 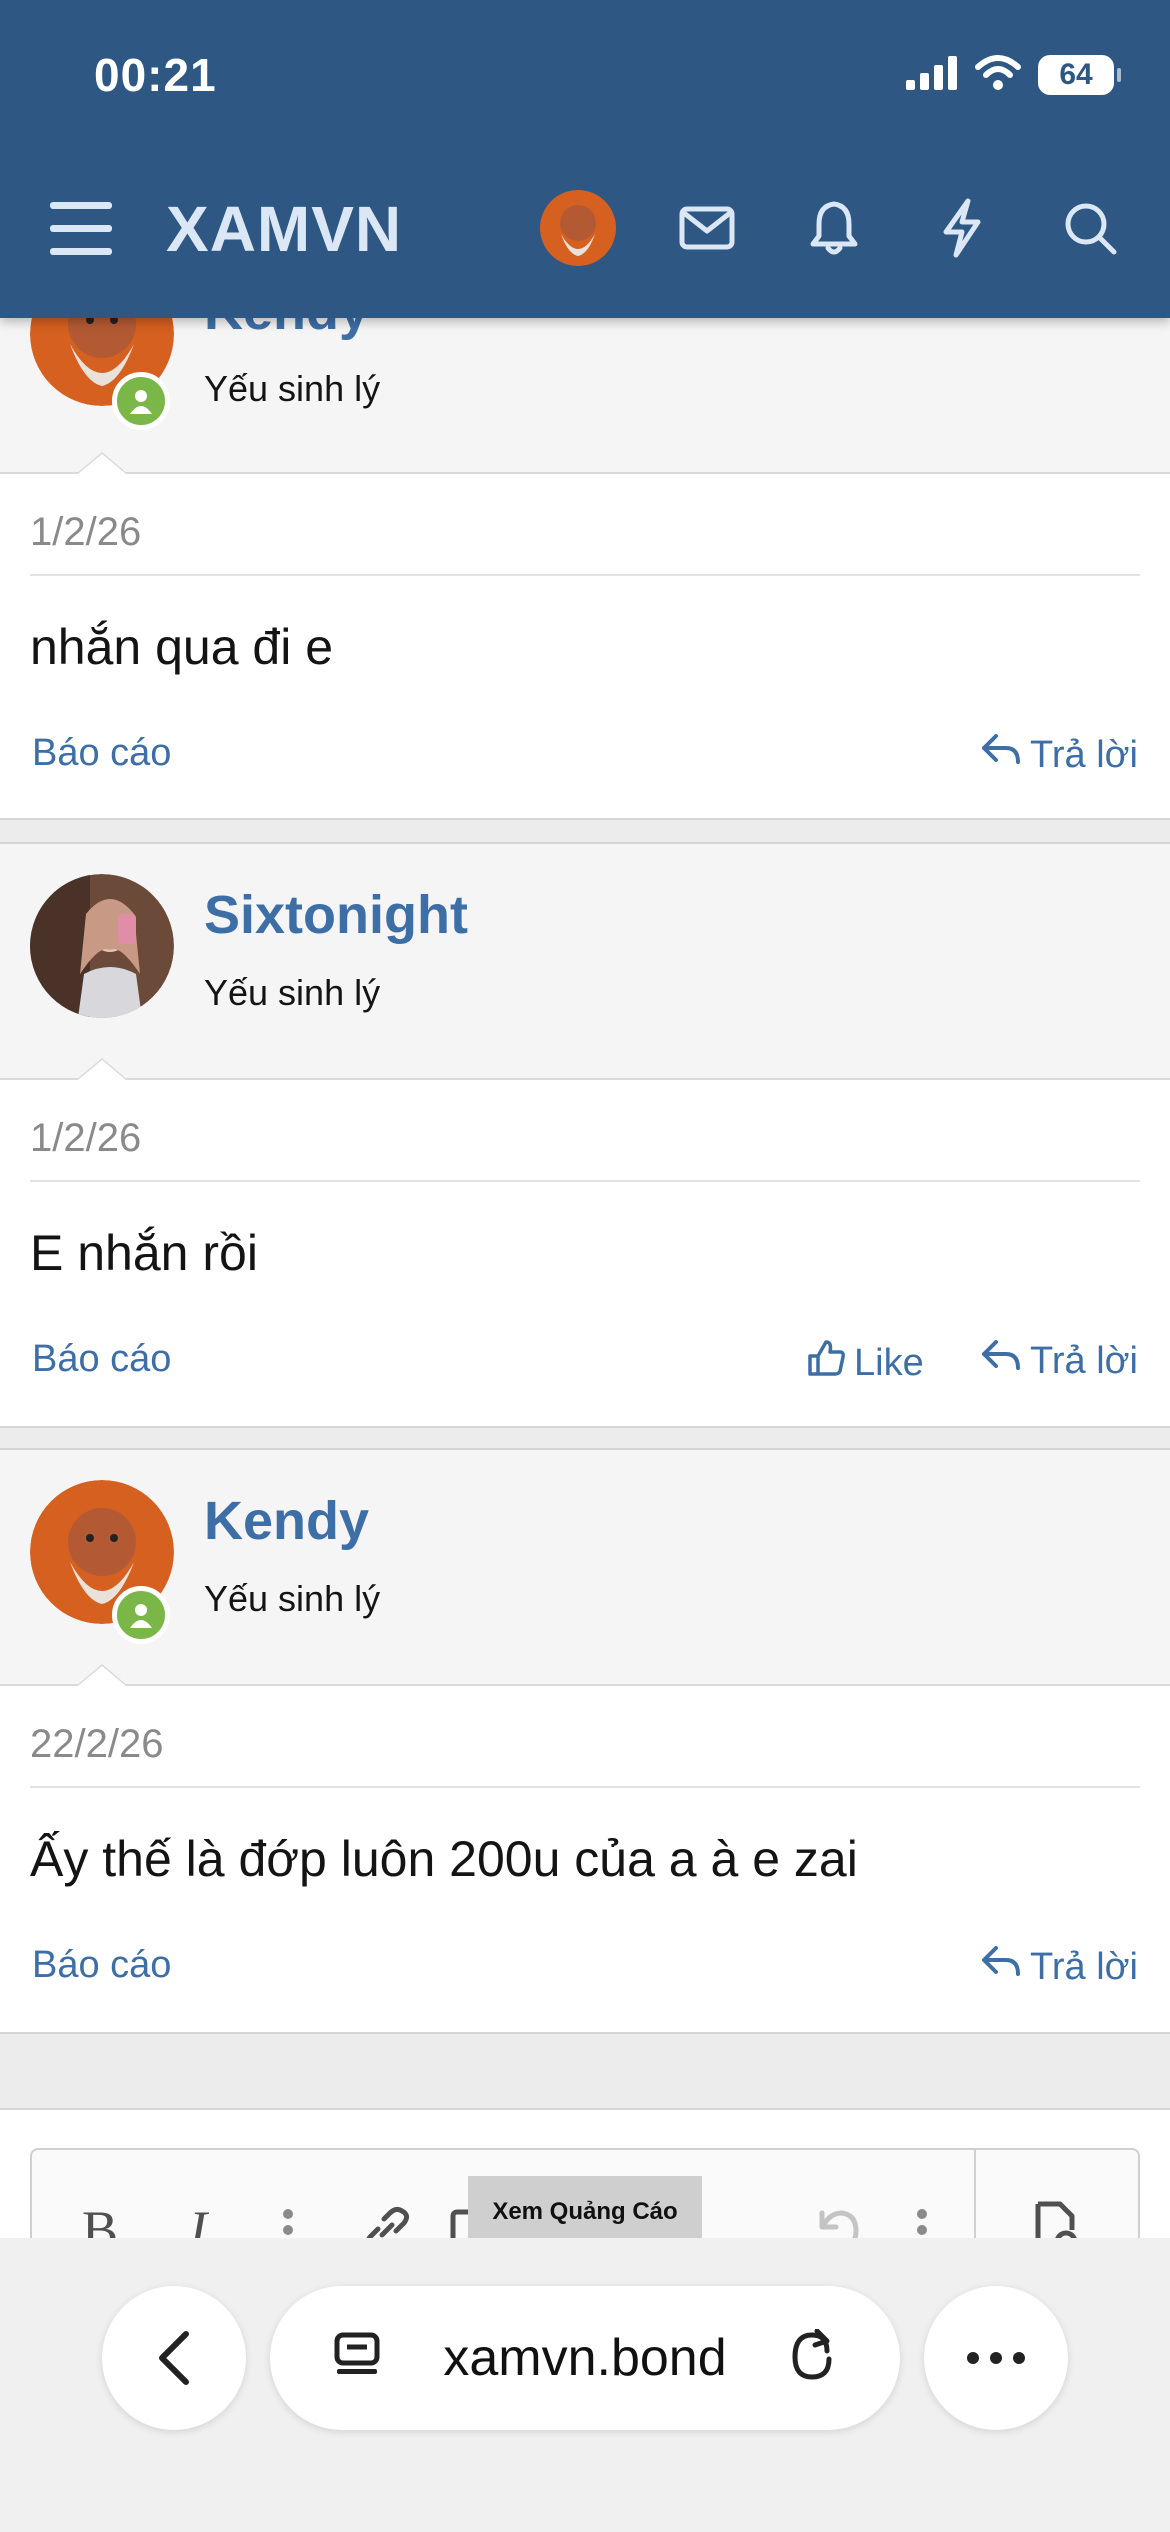 I want to click on post-message: nhắn qua đi e, so click(x=182, y=647).